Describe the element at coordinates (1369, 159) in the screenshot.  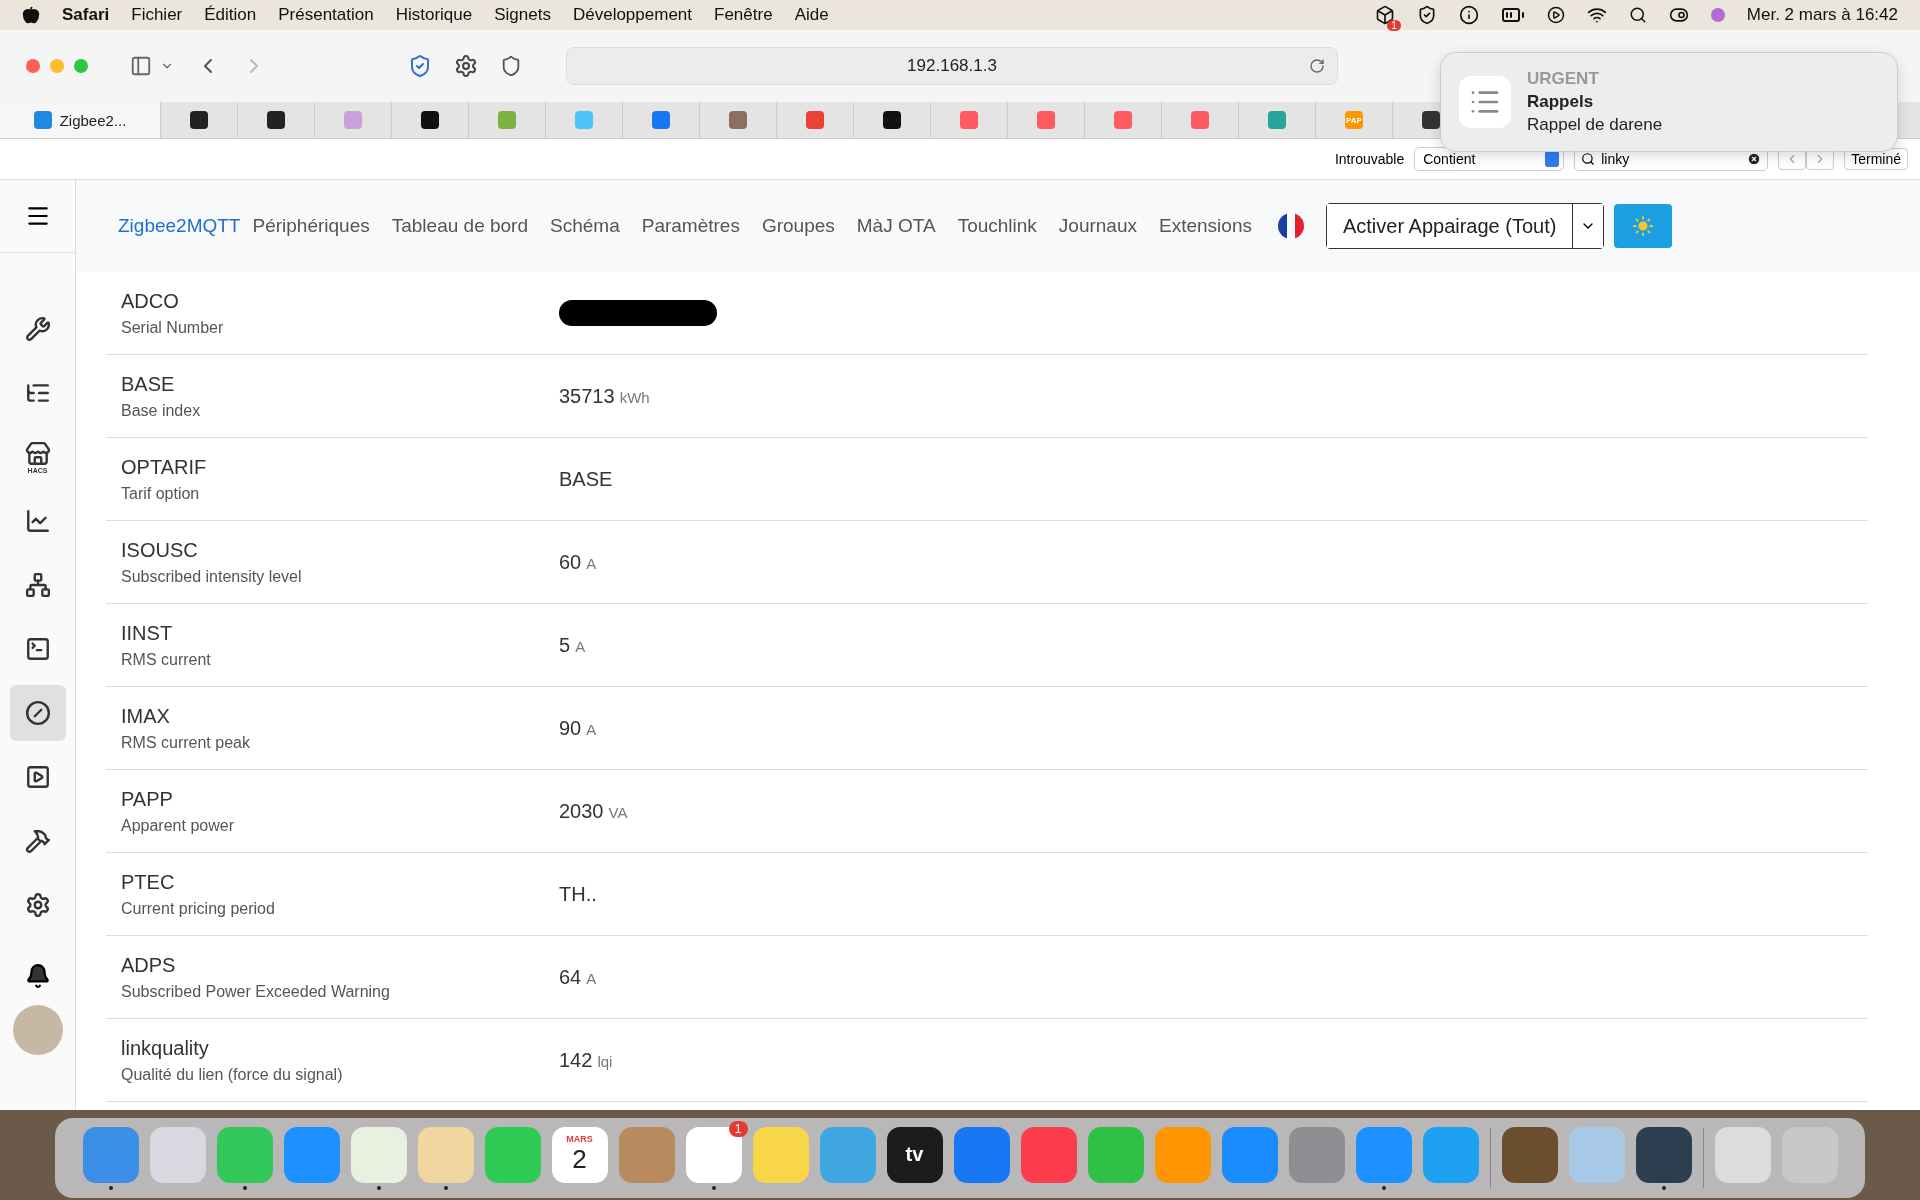
I see `find-status: Introuvable` at that location.